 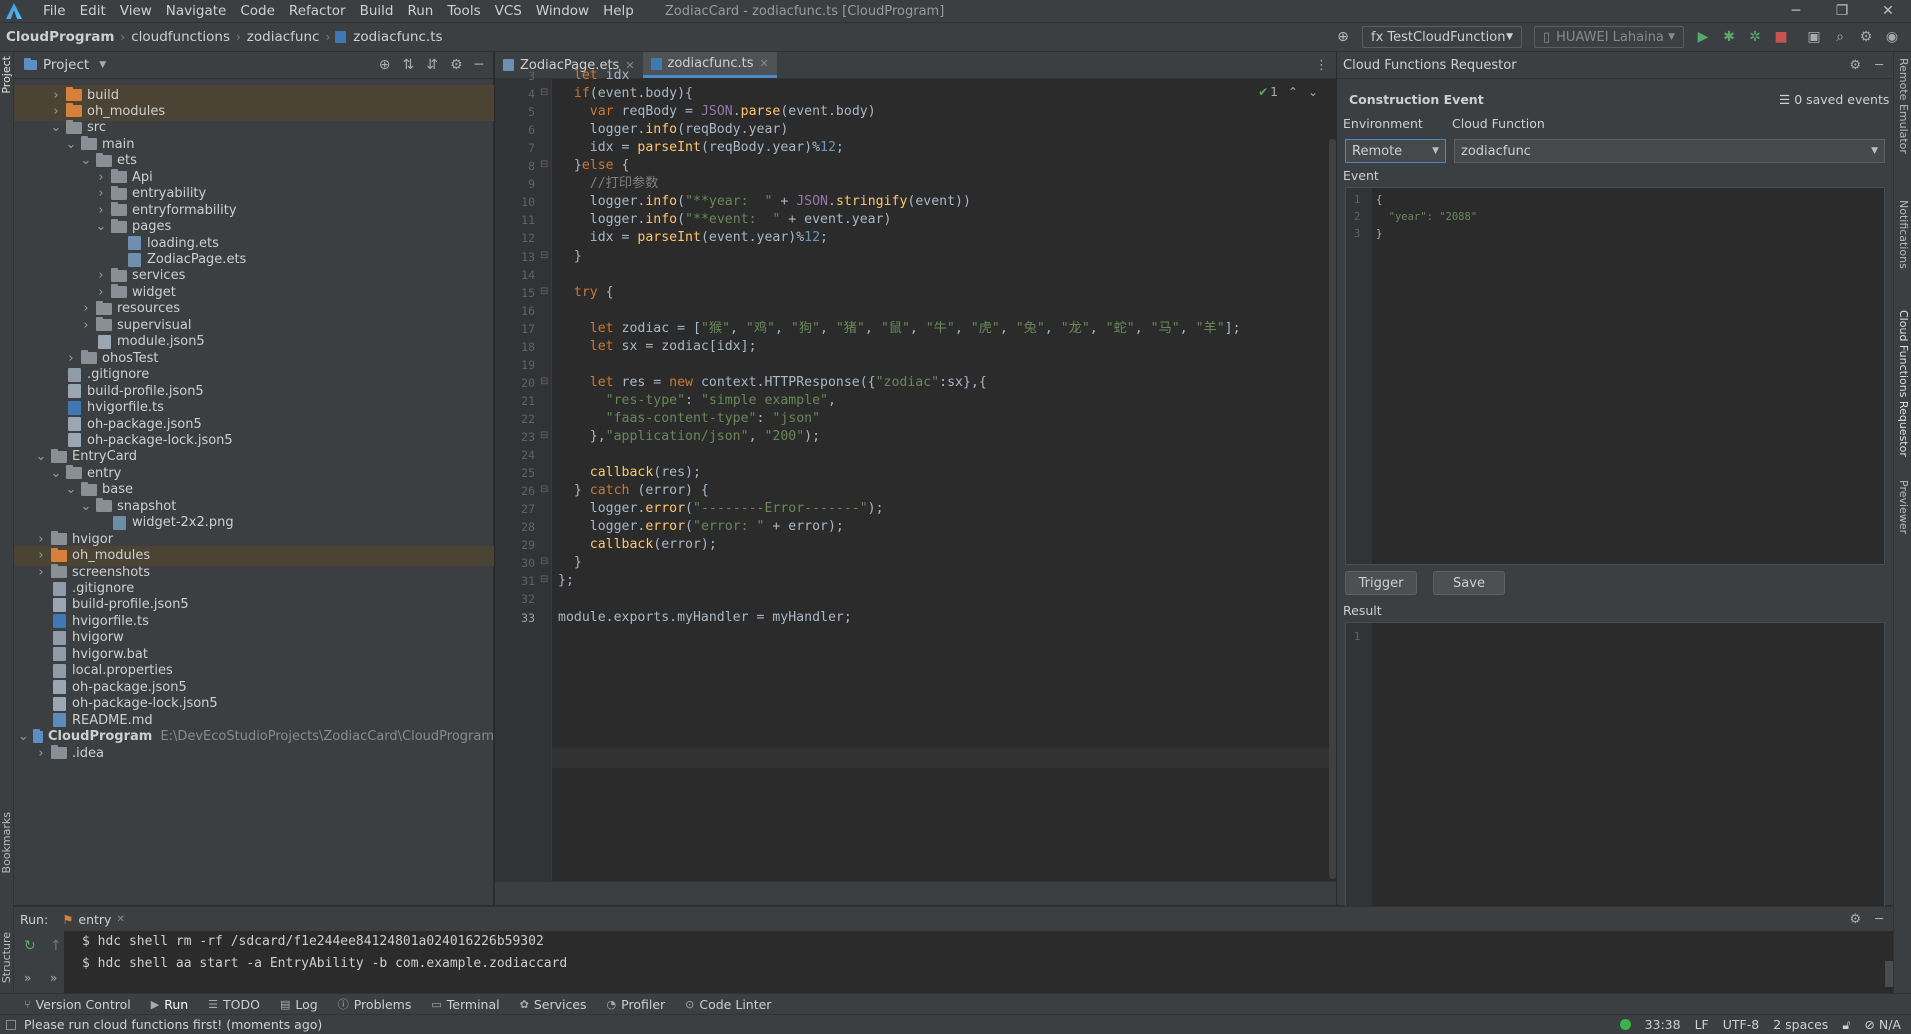 I want to click on line-separator: LF, so click(x=1702, y=1024).